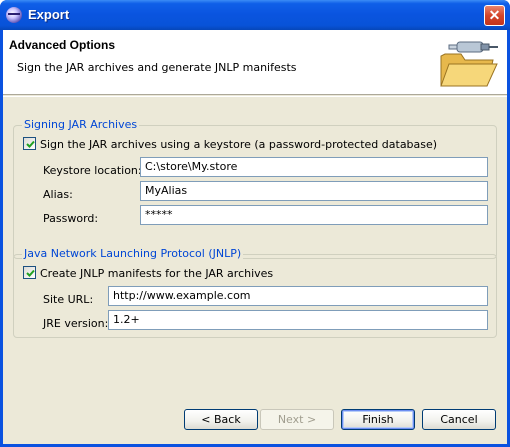 This screenshot has height=447, width=510. What do you see at coordinates (459, 419) in the screenshot?
I see `cancel-button: Cancel` at bounding box center [459, 419].